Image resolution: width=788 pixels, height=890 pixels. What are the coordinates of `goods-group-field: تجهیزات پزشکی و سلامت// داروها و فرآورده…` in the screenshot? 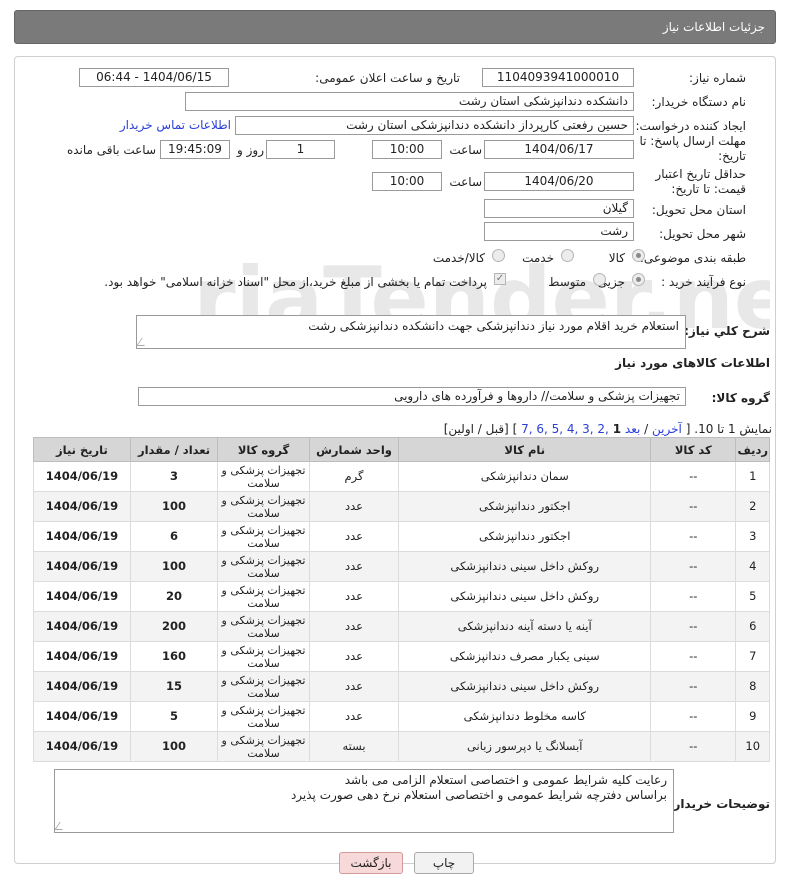 It's located at (412, 396).